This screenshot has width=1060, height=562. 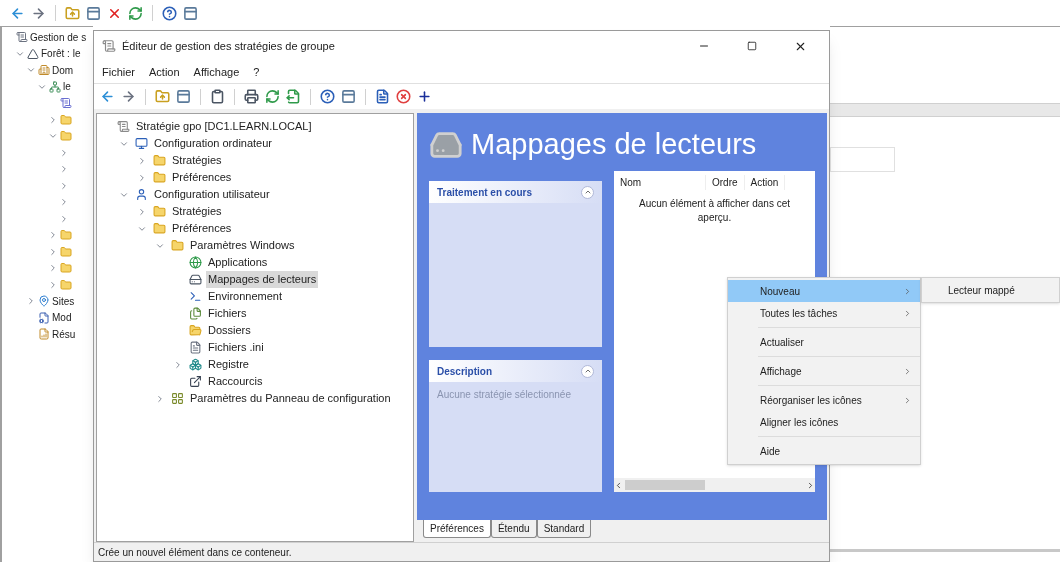 What do you see at coordinates (235, 381) in the screenshot?
I see `tree-item: Raccourcis` at bounding box center [235, 381].